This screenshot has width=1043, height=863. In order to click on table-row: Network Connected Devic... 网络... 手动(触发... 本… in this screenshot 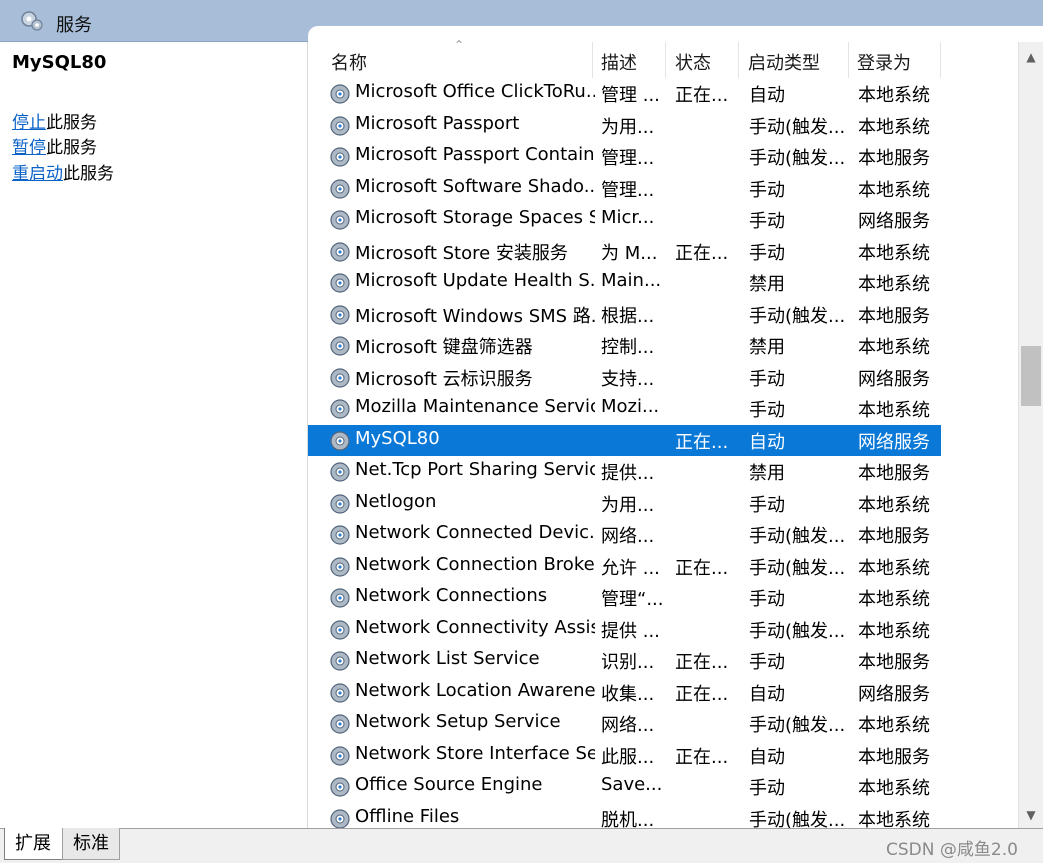, I will do `click(624, 535)`.